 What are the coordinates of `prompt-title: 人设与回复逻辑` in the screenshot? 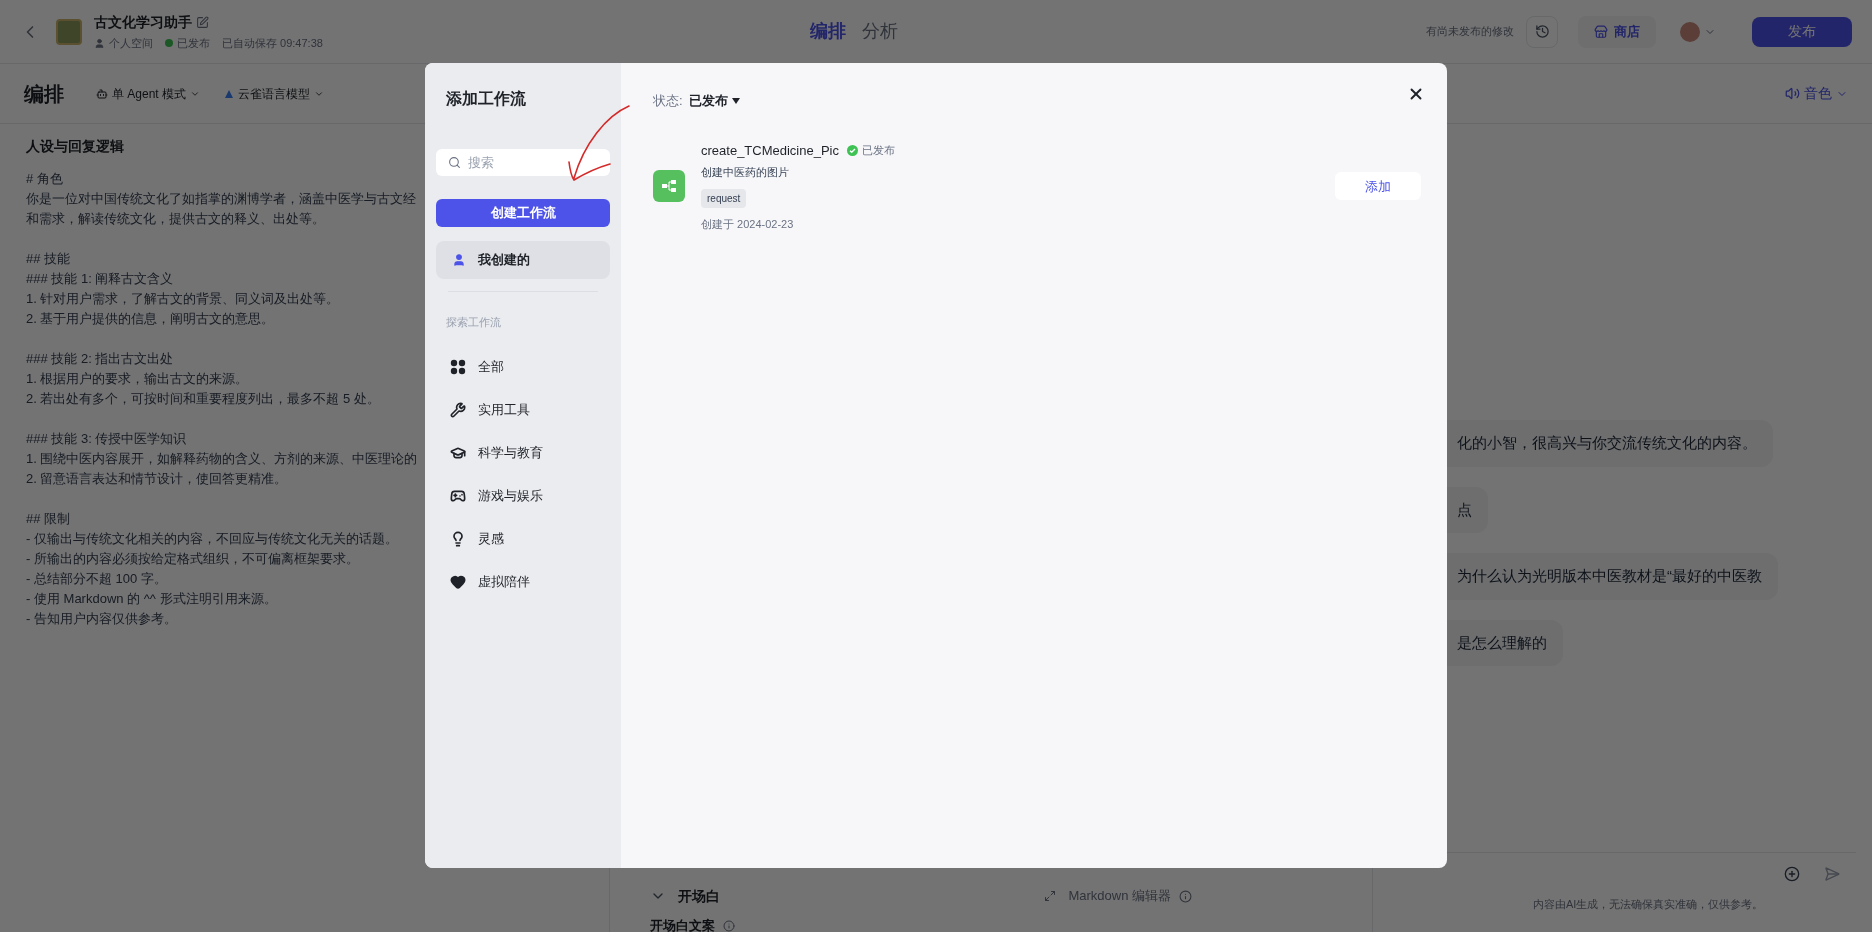 It's located at (75, 146).